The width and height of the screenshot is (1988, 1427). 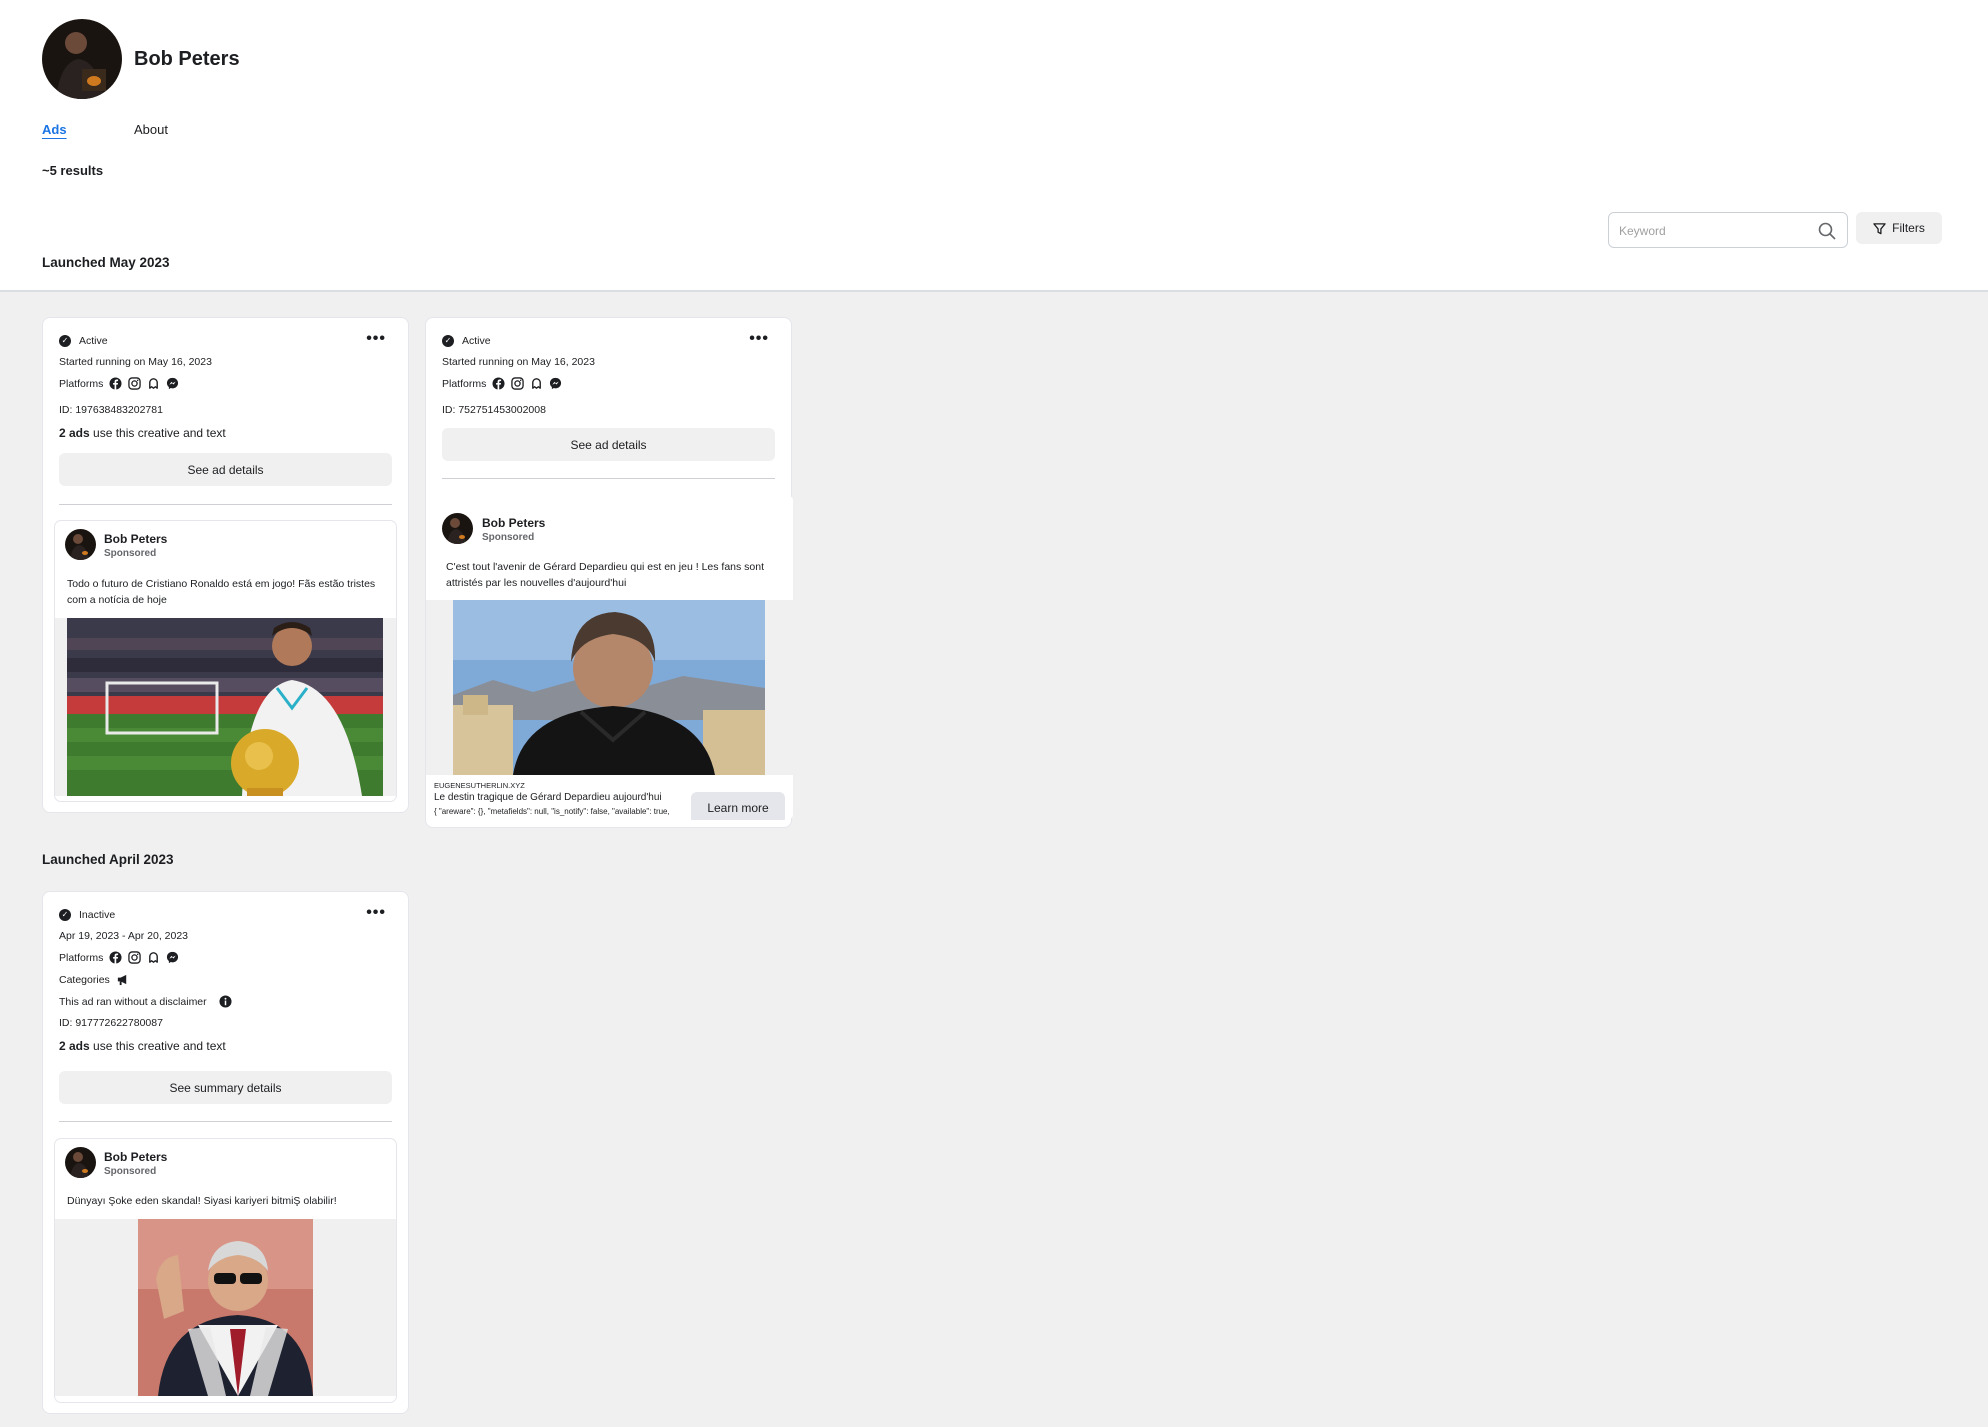 I want to click on run-date: Apr 19, 2023 - Apr 20, 2023, so click(x=124, y=936).